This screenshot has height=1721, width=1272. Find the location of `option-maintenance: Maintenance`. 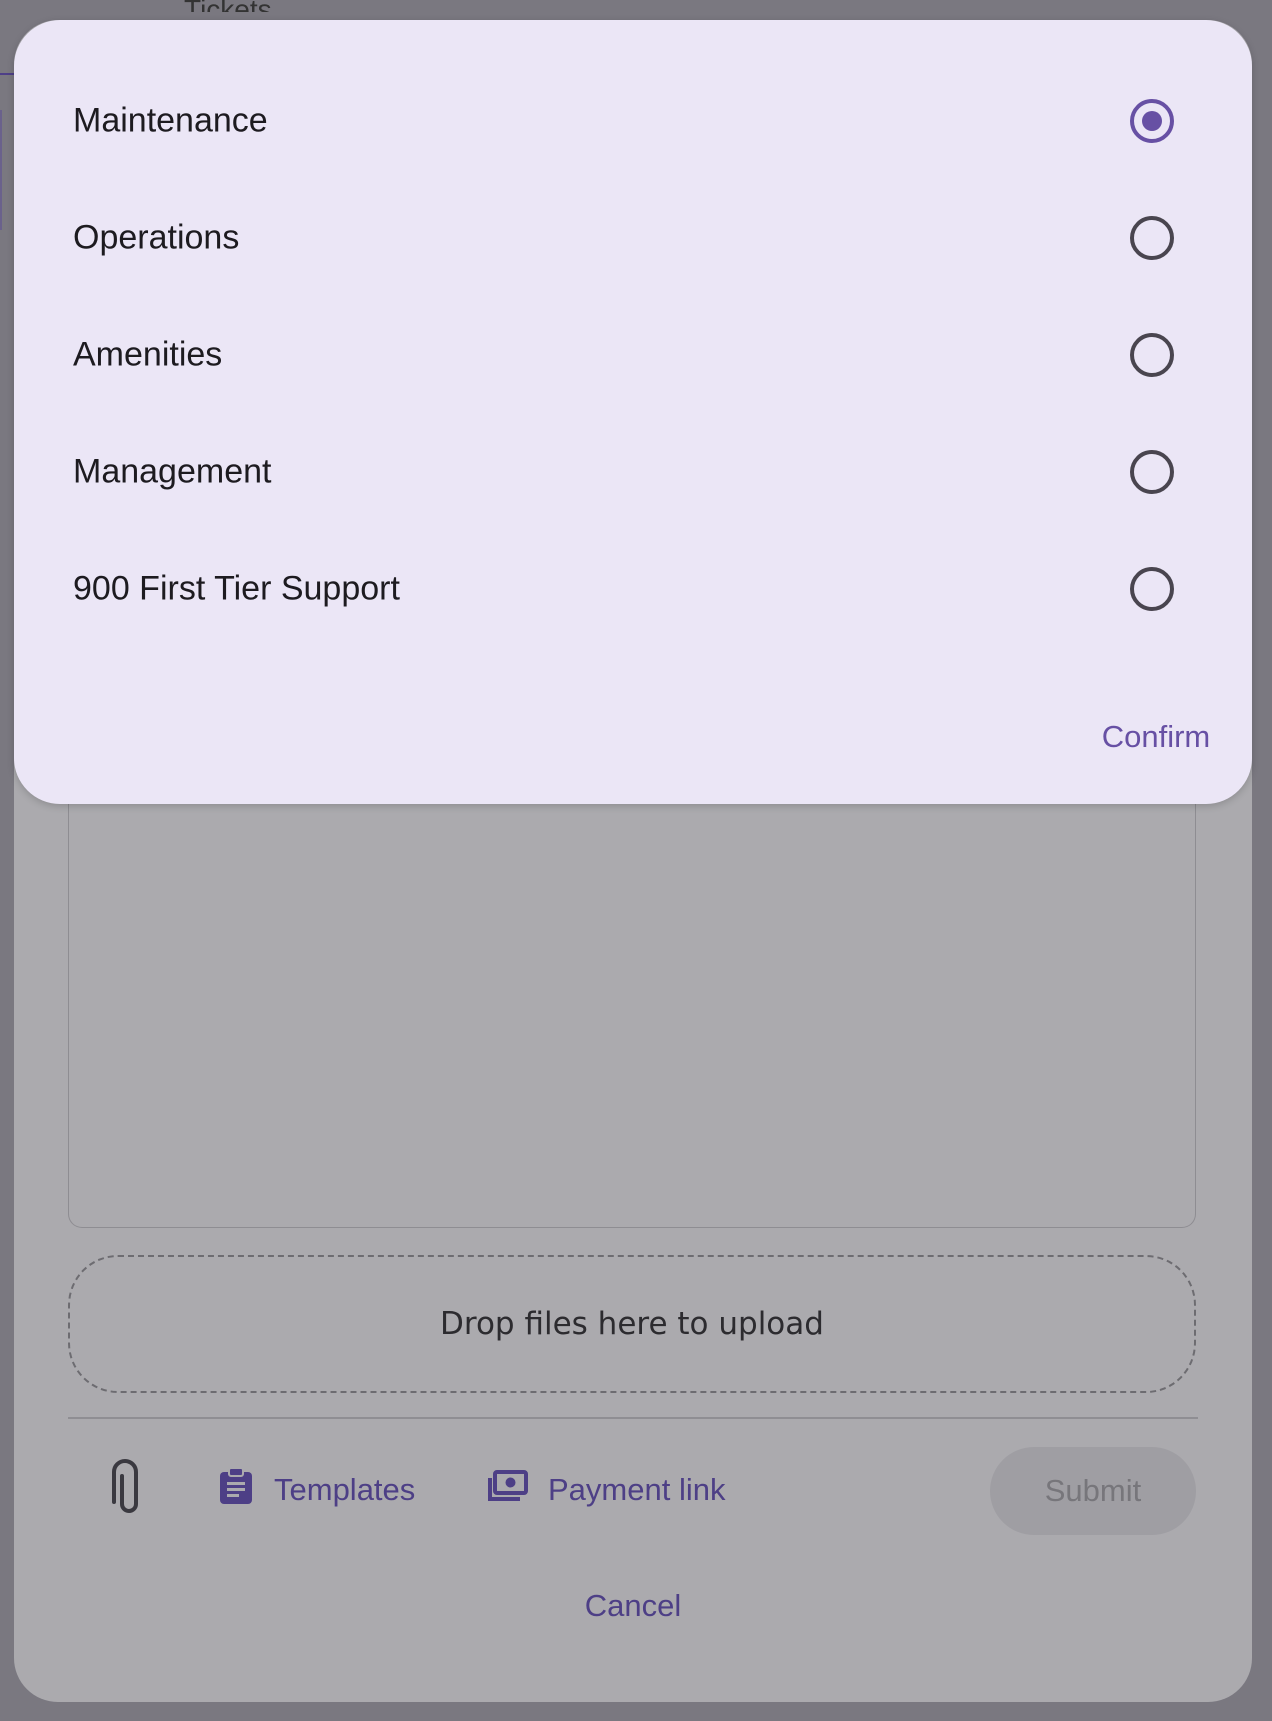

option-maintenance: Maintenance is located at coordinates (633, 120).